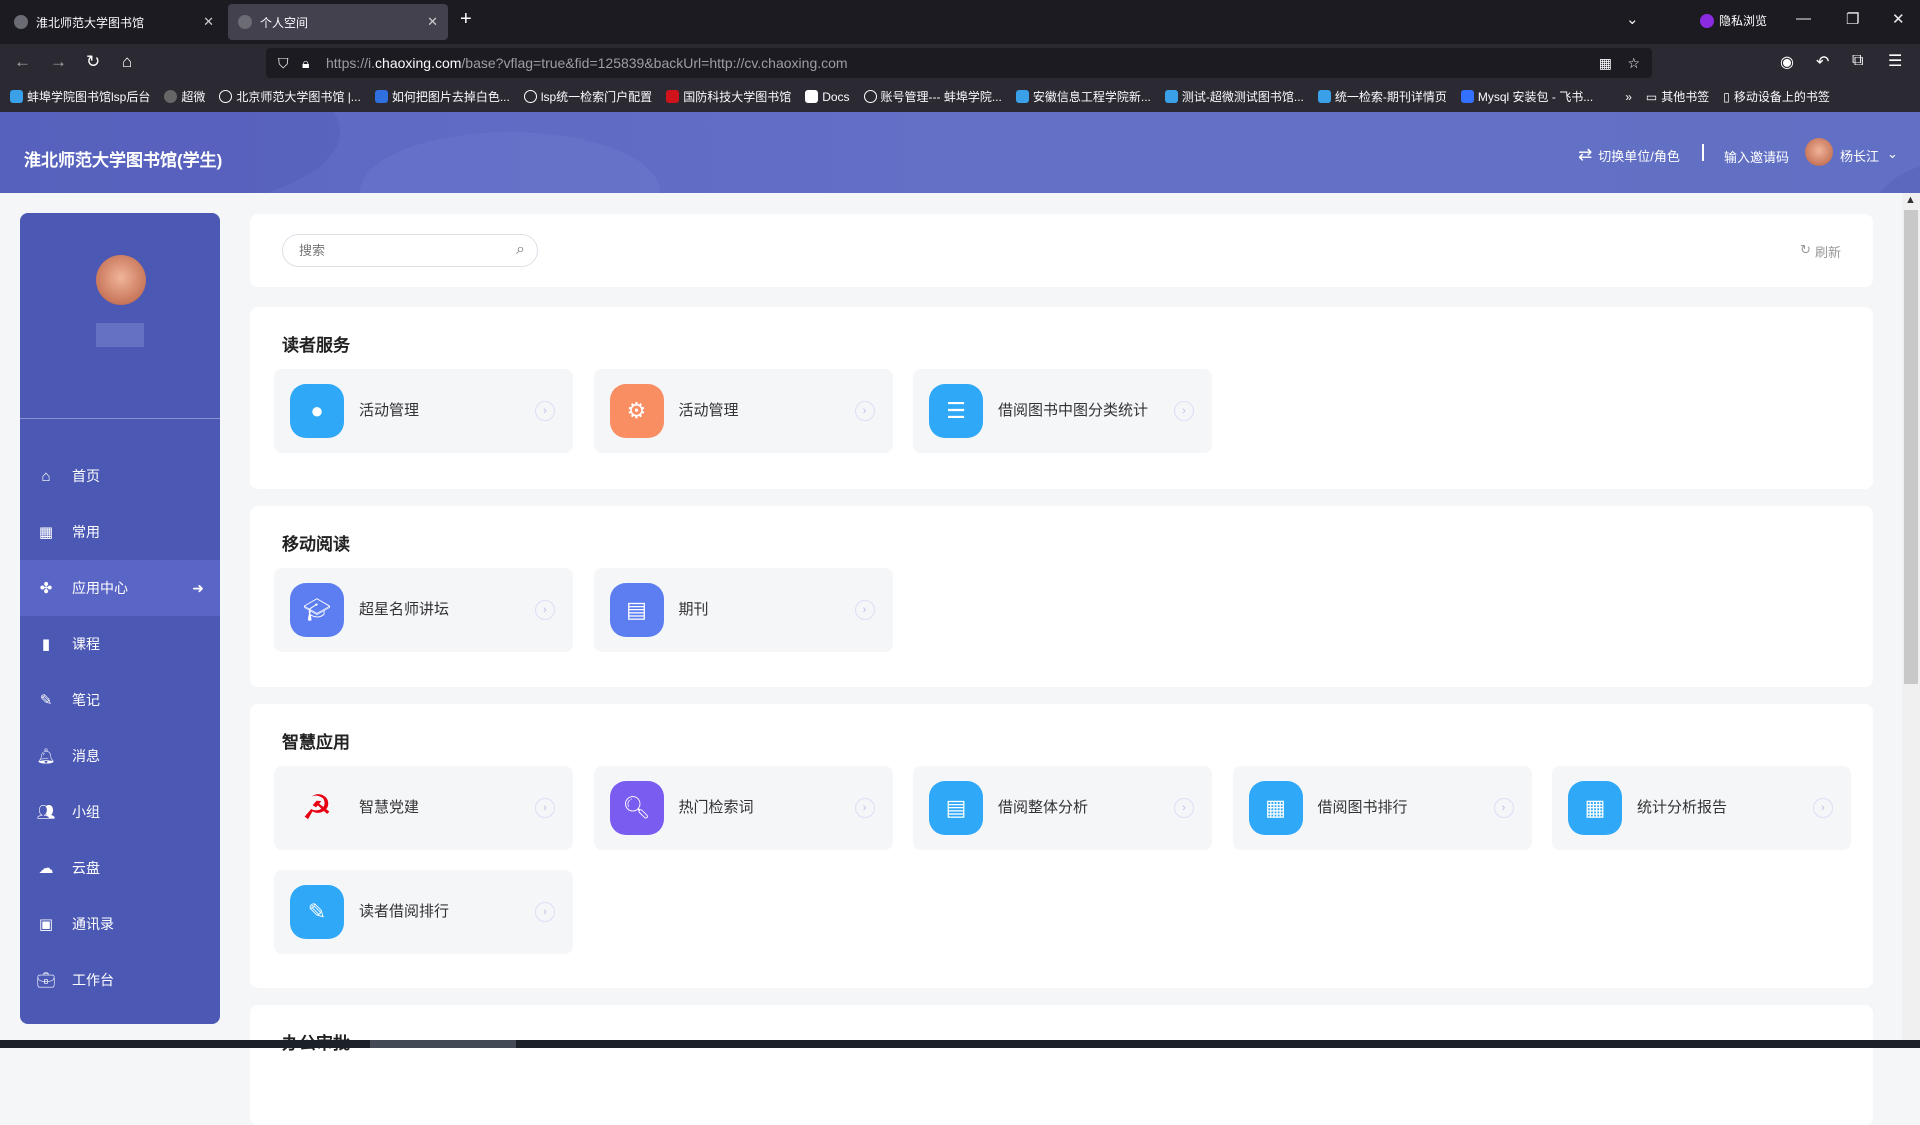 Image resolution: width=1920 pixels, height=1125 pixels. What do you see at coordinates (120, 476) in the screenshot?
I see `sidebar-item-0: ⌂ 首页` at bounding box center [120, 476].